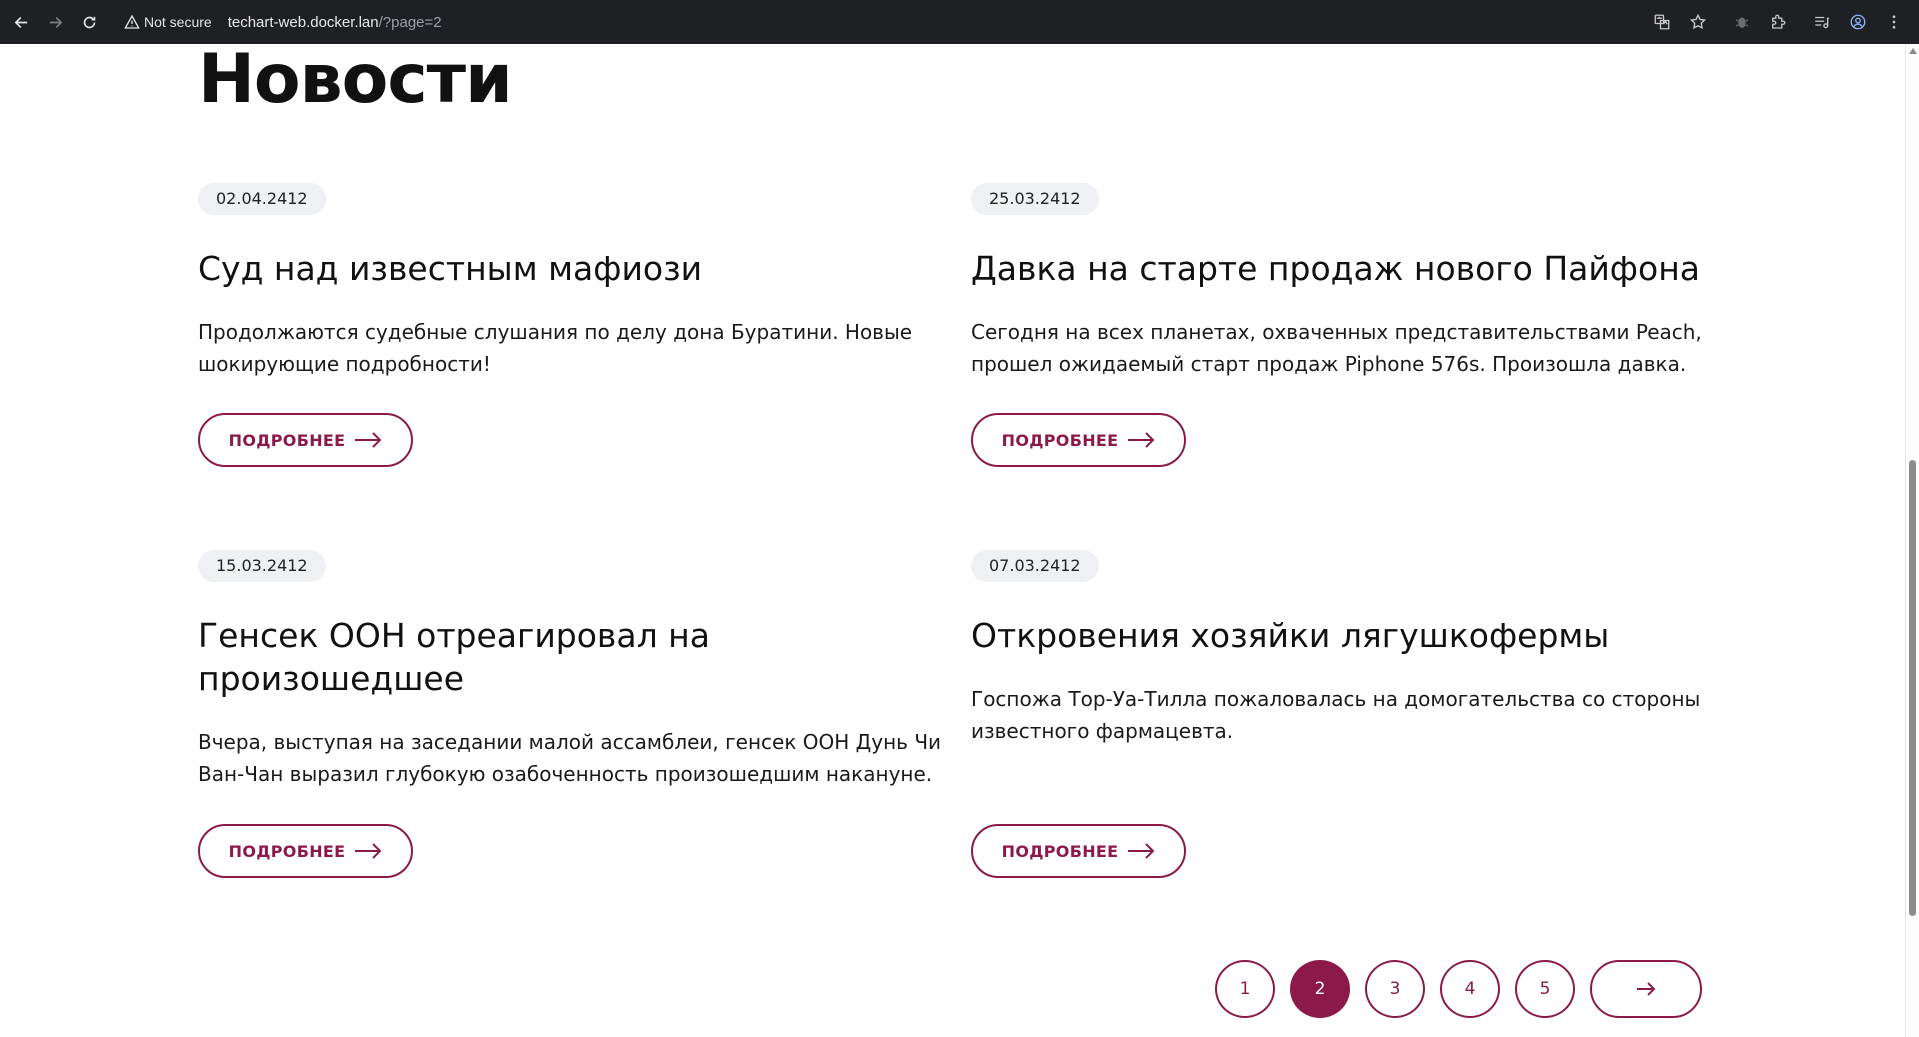  I want to click on translate-icon, so click(1662, 22).